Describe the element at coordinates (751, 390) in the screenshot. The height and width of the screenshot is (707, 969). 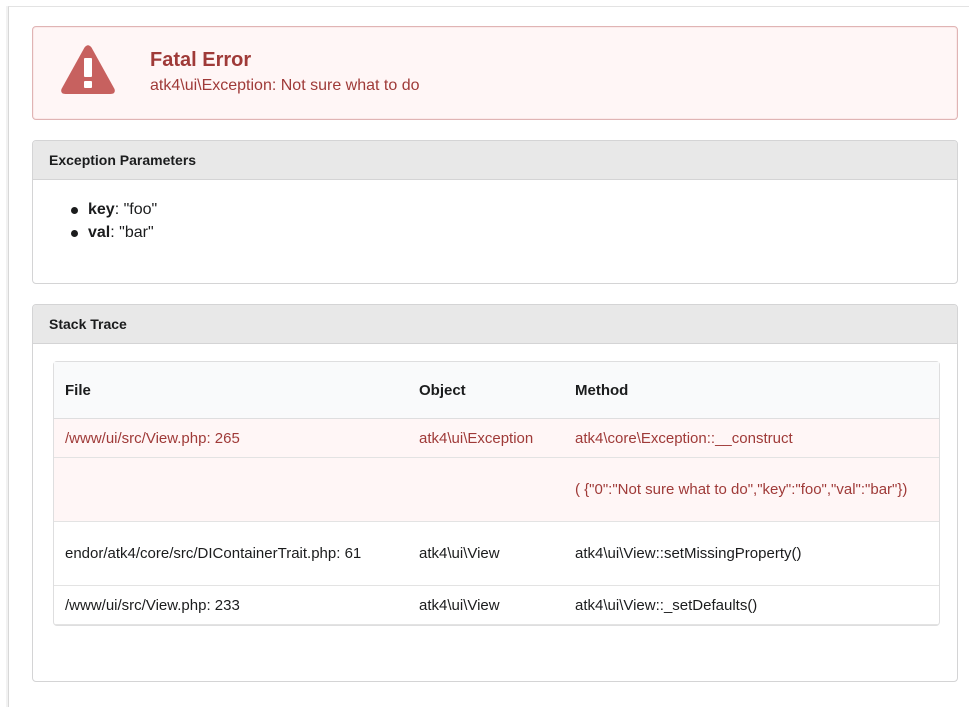
I see `column-header-method: Method` at that location.